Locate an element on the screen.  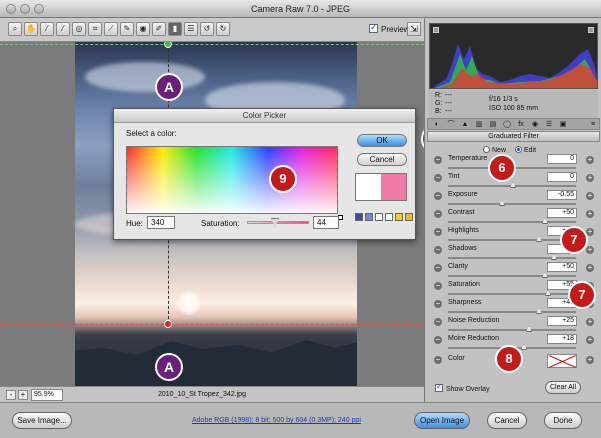
tab-snapshots-icon: ▣ is located at coordinates (563, 124).